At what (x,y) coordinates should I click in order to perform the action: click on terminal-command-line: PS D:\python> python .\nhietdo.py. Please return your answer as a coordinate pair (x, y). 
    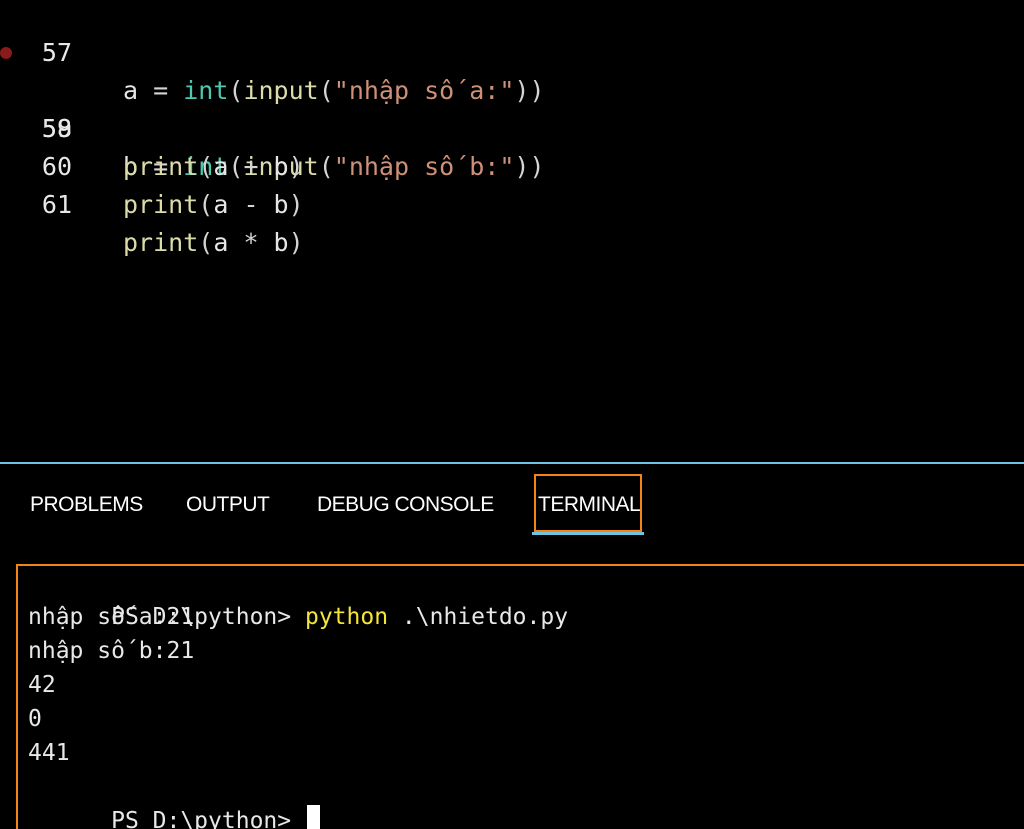
    Looking at the image, I should click on (298, 598).